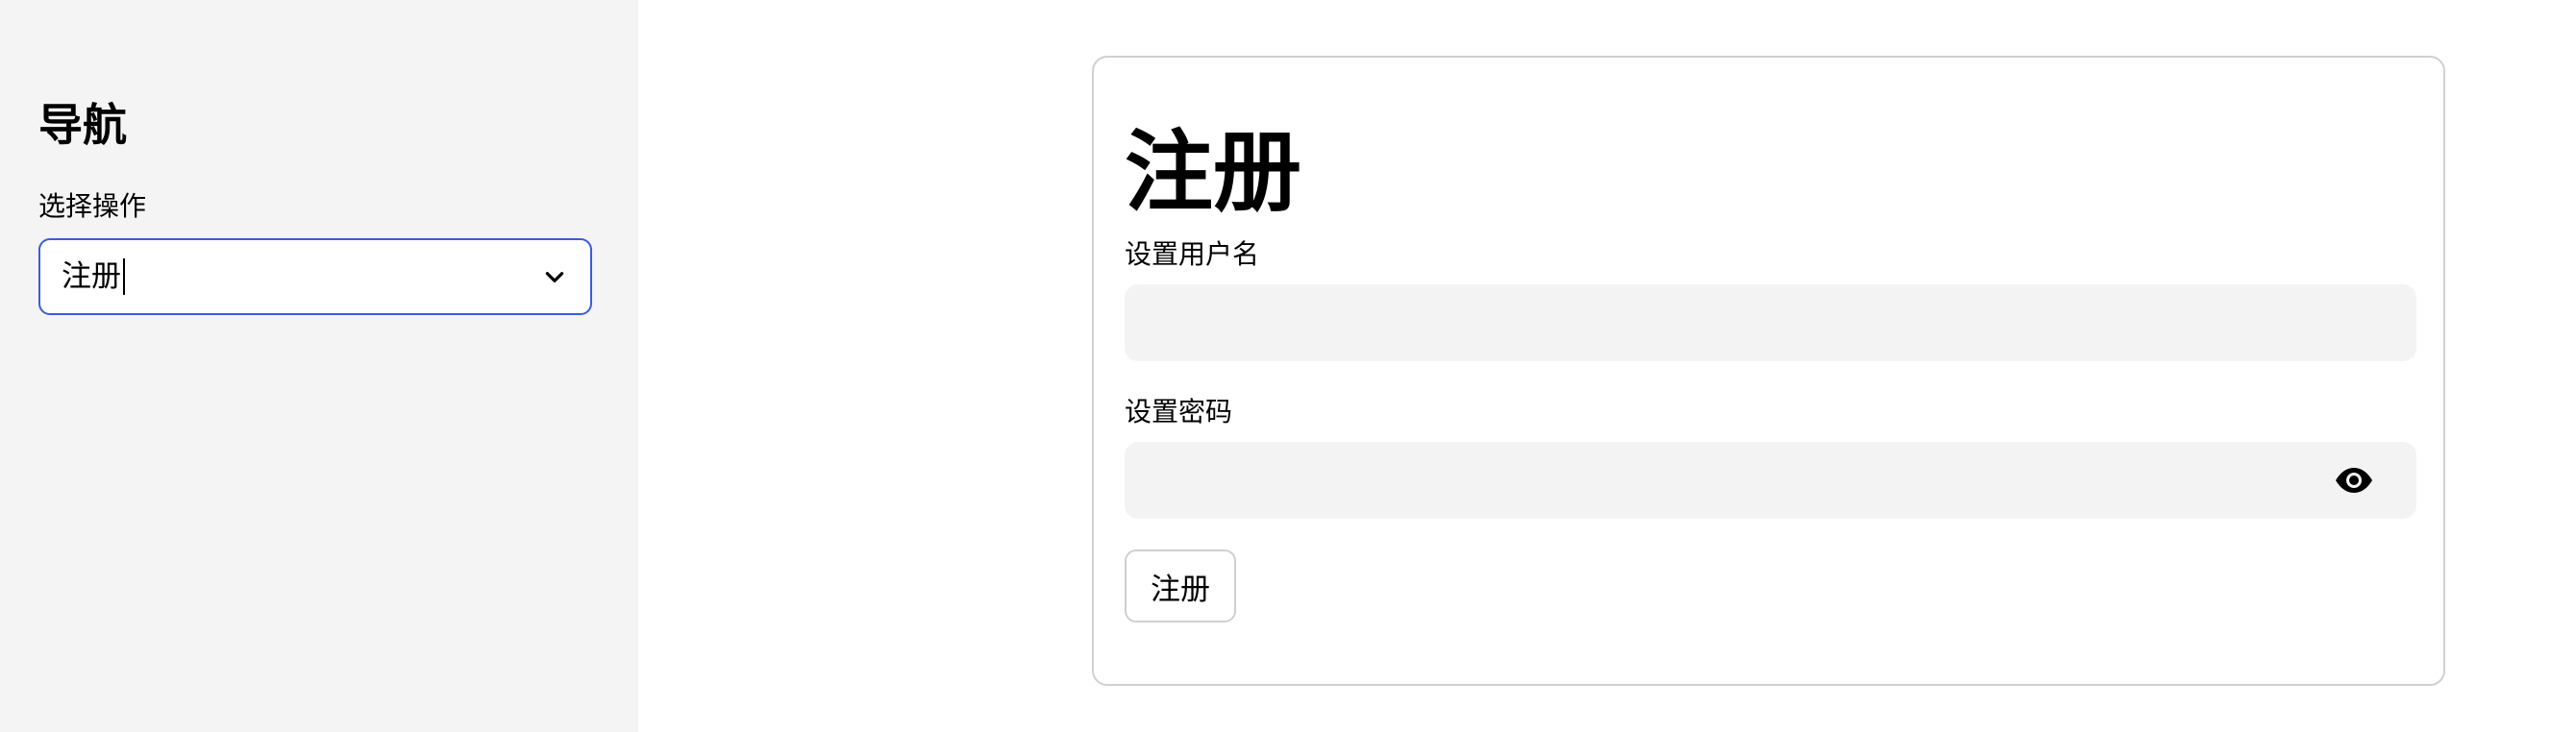 The image size is (2576, 732). Describe the element at coordinates (1771, 480) in the screenshot. I see `password-input` at that location.